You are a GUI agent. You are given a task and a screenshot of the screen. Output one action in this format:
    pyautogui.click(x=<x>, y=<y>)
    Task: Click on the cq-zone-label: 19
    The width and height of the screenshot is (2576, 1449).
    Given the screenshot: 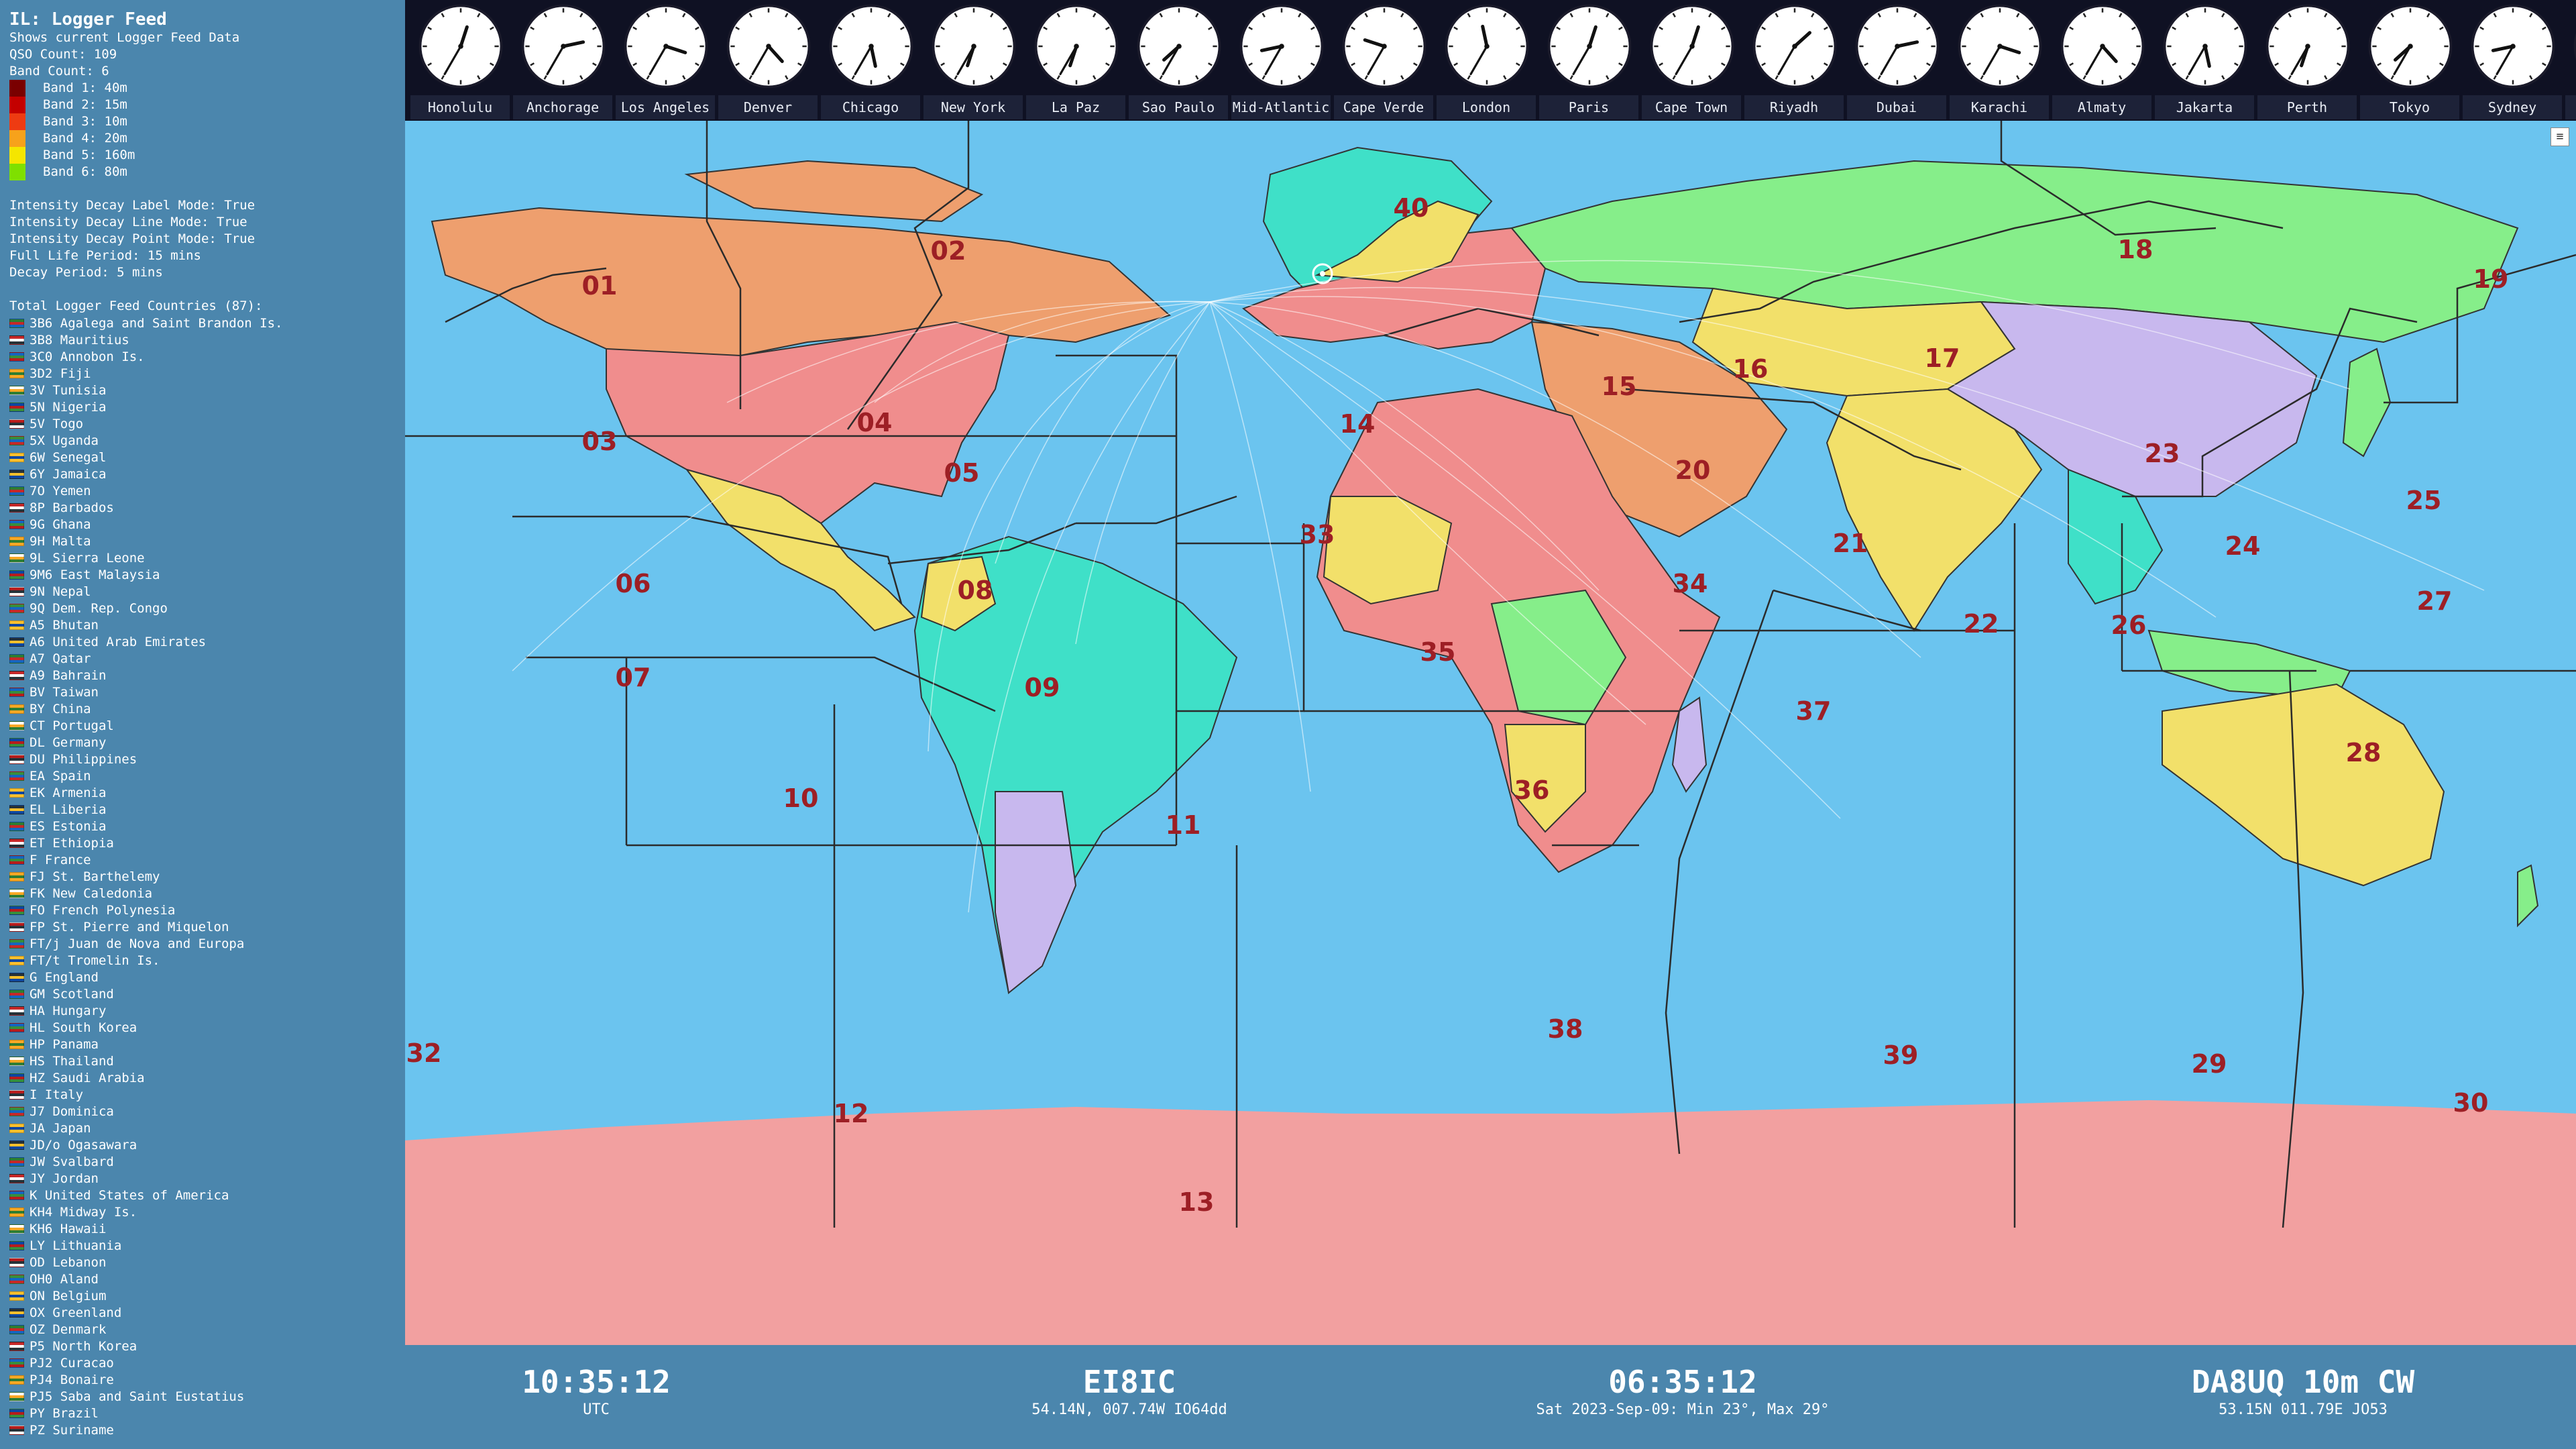 What is the action you would take?
    pyautogui.click(x=2491, y=279)
    